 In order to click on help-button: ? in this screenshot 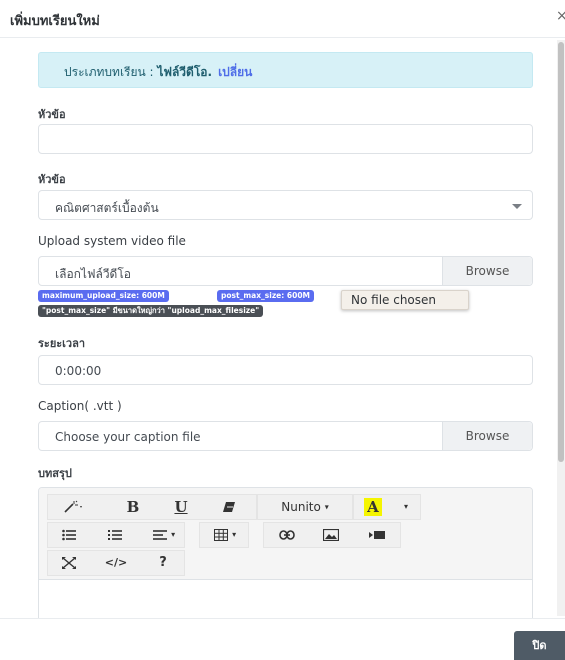, I will do `click(163, 563)`.